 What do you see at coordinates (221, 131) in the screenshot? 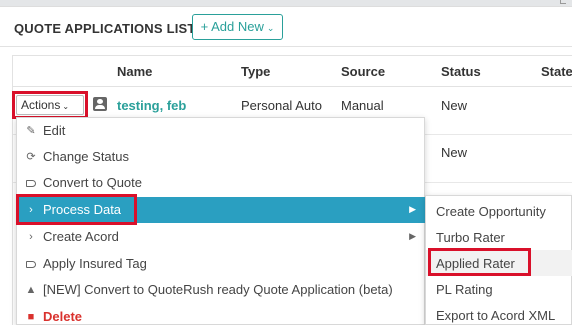
I see `menu-item-edit: ✎ Edit` at bounding box center [221, 131].